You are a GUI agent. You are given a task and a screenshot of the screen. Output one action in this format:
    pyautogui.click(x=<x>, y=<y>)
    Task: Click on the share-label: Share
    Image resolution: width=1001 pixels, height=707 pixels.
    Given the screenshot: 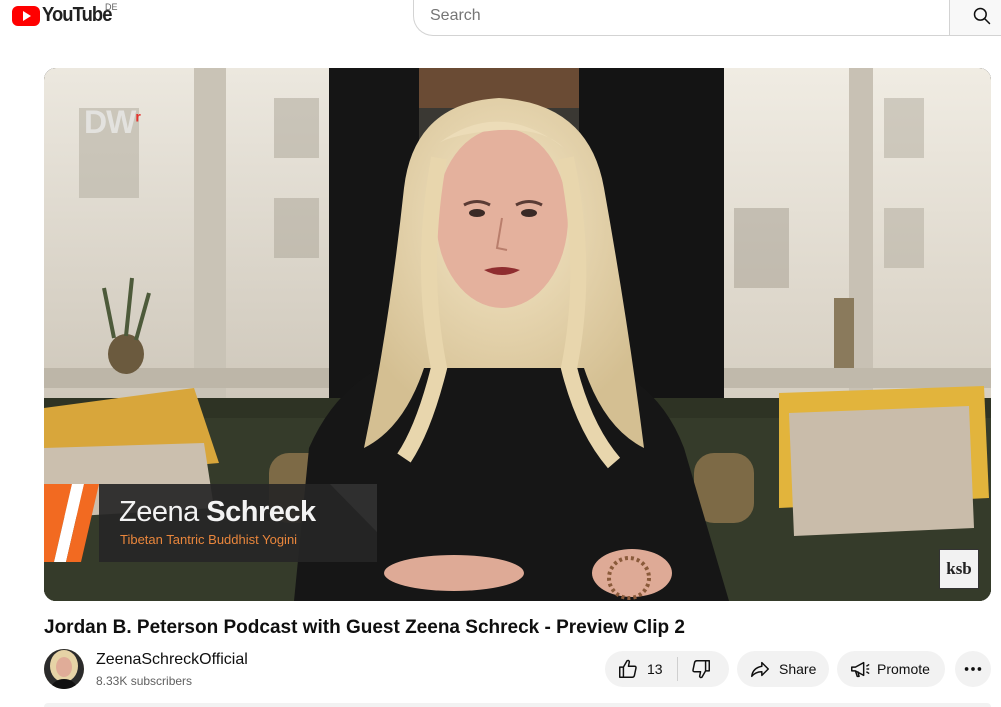 What is the action you would take?
    pyautogui.click(x=798, y=669)
    